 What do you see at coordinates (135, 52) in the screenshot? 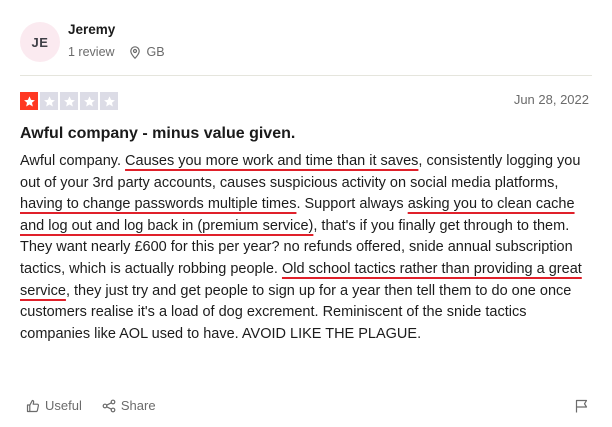
I see `location-pin-icon` at bounding box center [135, 52].